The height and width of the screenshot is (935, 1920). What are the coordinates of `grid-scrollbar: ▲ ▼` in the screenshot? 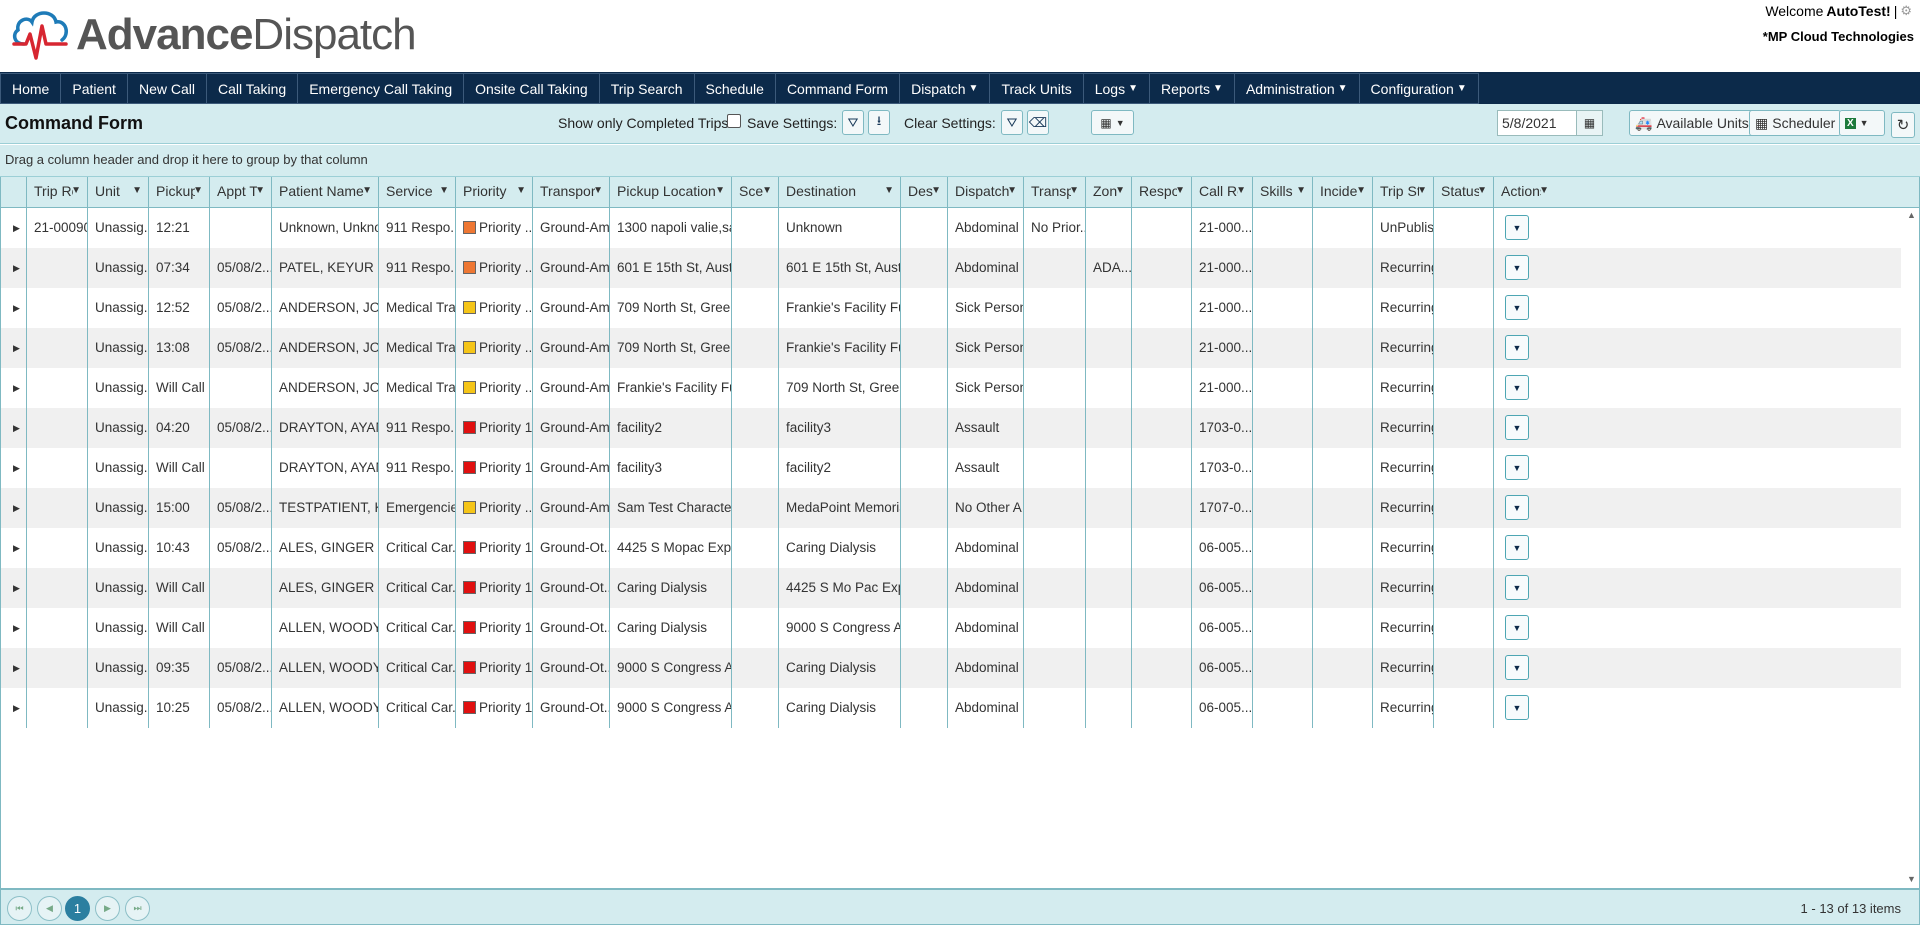 It's located at (1911, 548).